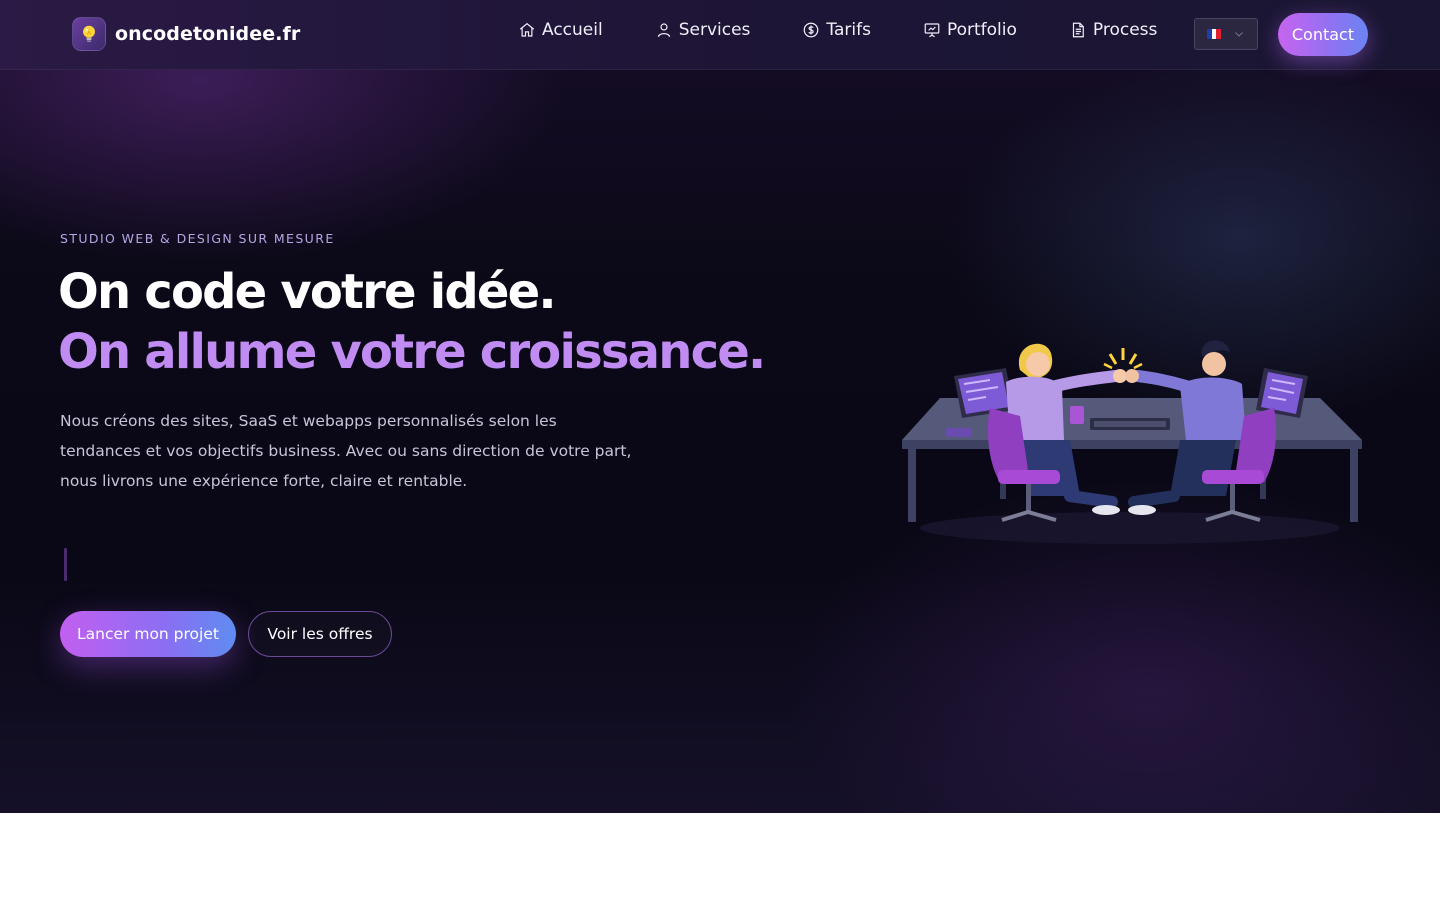 This screenshot has height=900, width=1440. Describe the element at coordinates (197, 238) in the screenshot. I see `hero-eyebrow: STUDIO WEB & DESIGN SUR MESURE` at that location.